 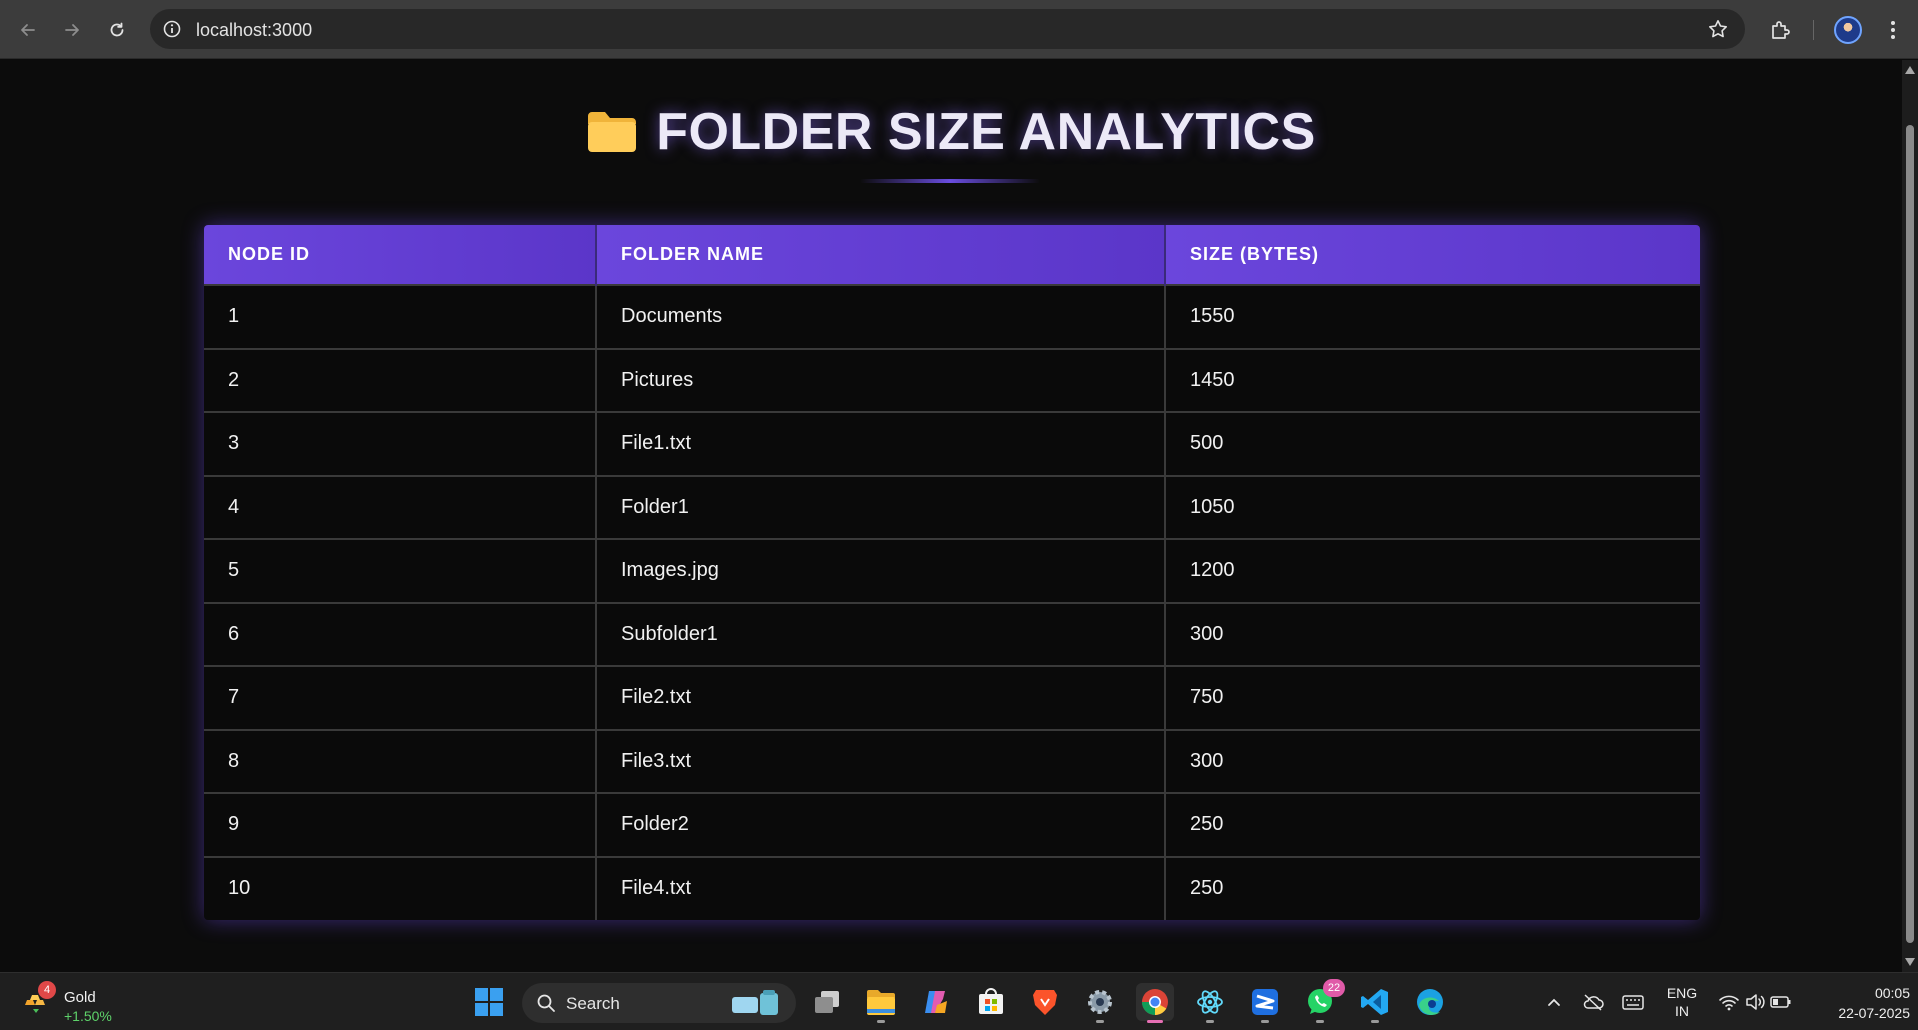 I want to click on table-row: 9 Folder2 250, so click(x=952, y=824).